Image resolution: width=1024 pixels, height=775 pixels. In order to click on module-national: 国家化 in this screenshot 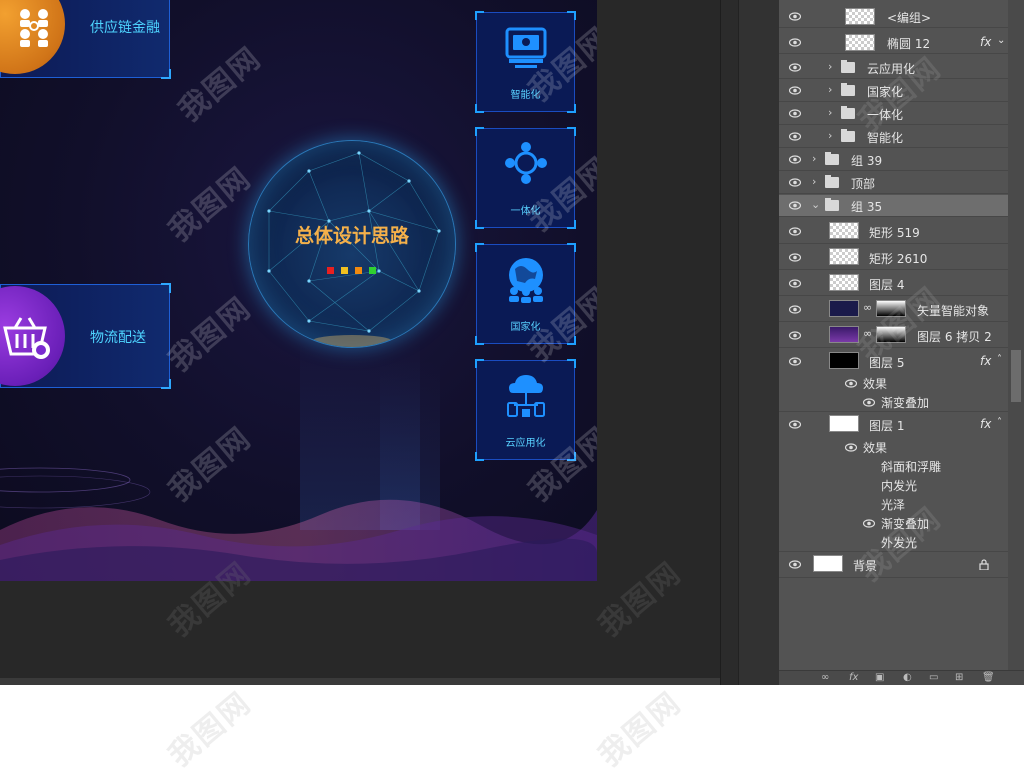, I will do `click(525, 294)`.